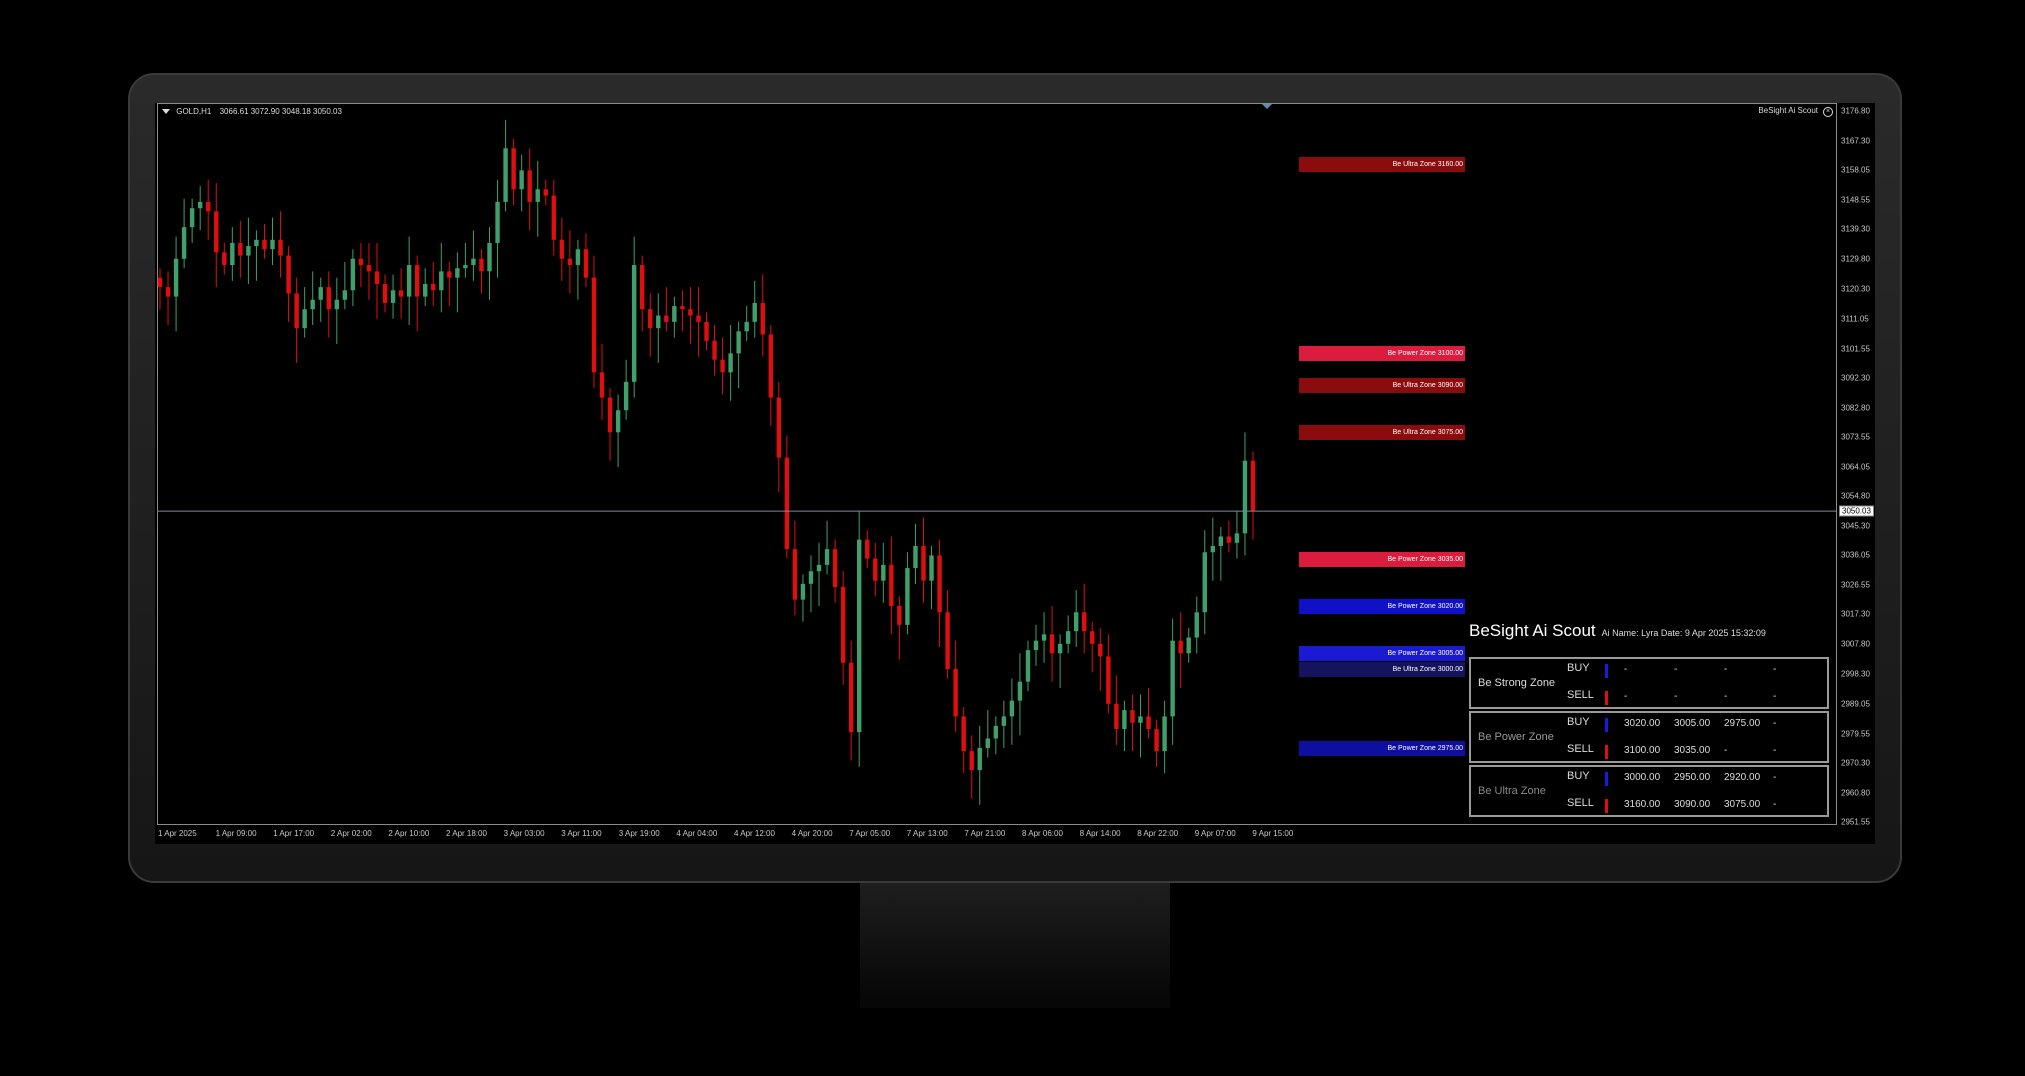  What do you see at coordinates (1382, 354) in the screenshot?
I see `zone-label: Be Power Zone 3100.00` at bounding box center [1382, 354].